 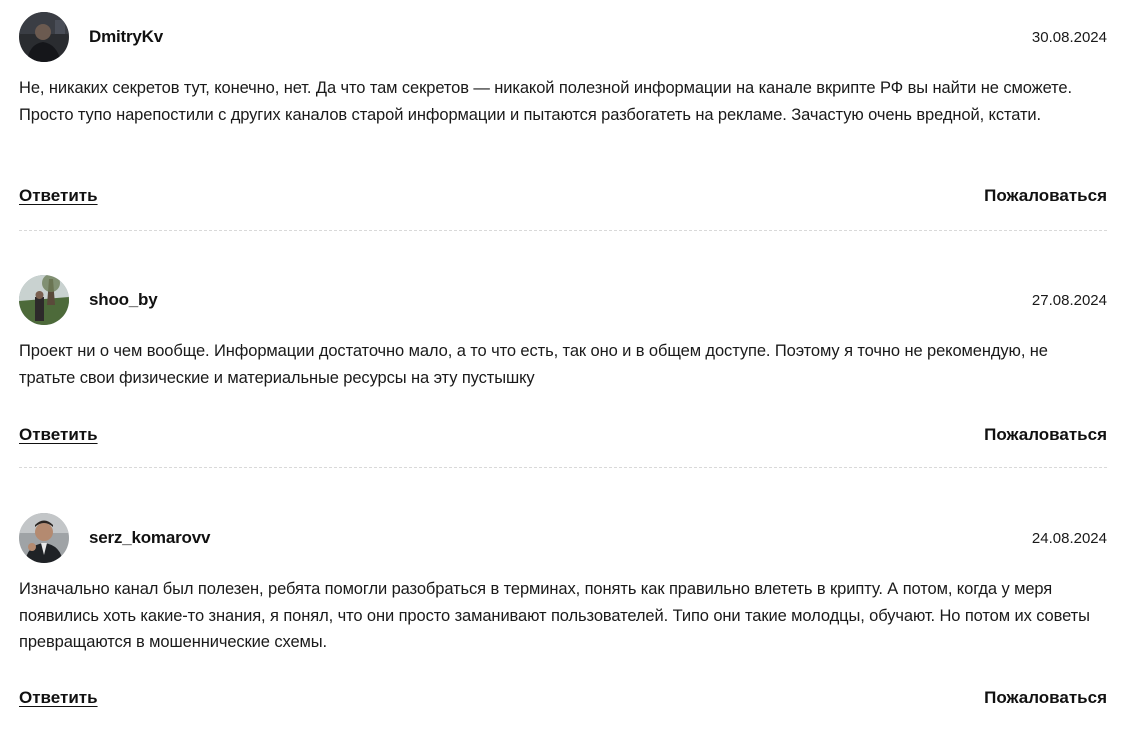 I want to click on author-name: serz_komarovv, so click(x=149, y=538).